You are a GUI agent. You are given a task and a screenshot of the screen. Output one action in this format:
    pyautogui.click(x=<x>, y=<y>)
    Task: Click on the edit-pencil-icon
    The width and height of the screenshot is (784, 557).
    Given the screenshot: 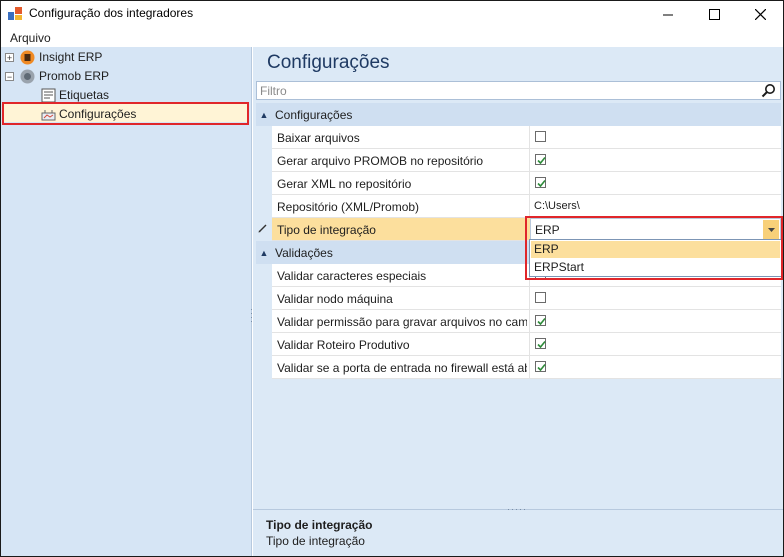 What is the action you would take?
    pyautogui.click(x=262, y=228)
    